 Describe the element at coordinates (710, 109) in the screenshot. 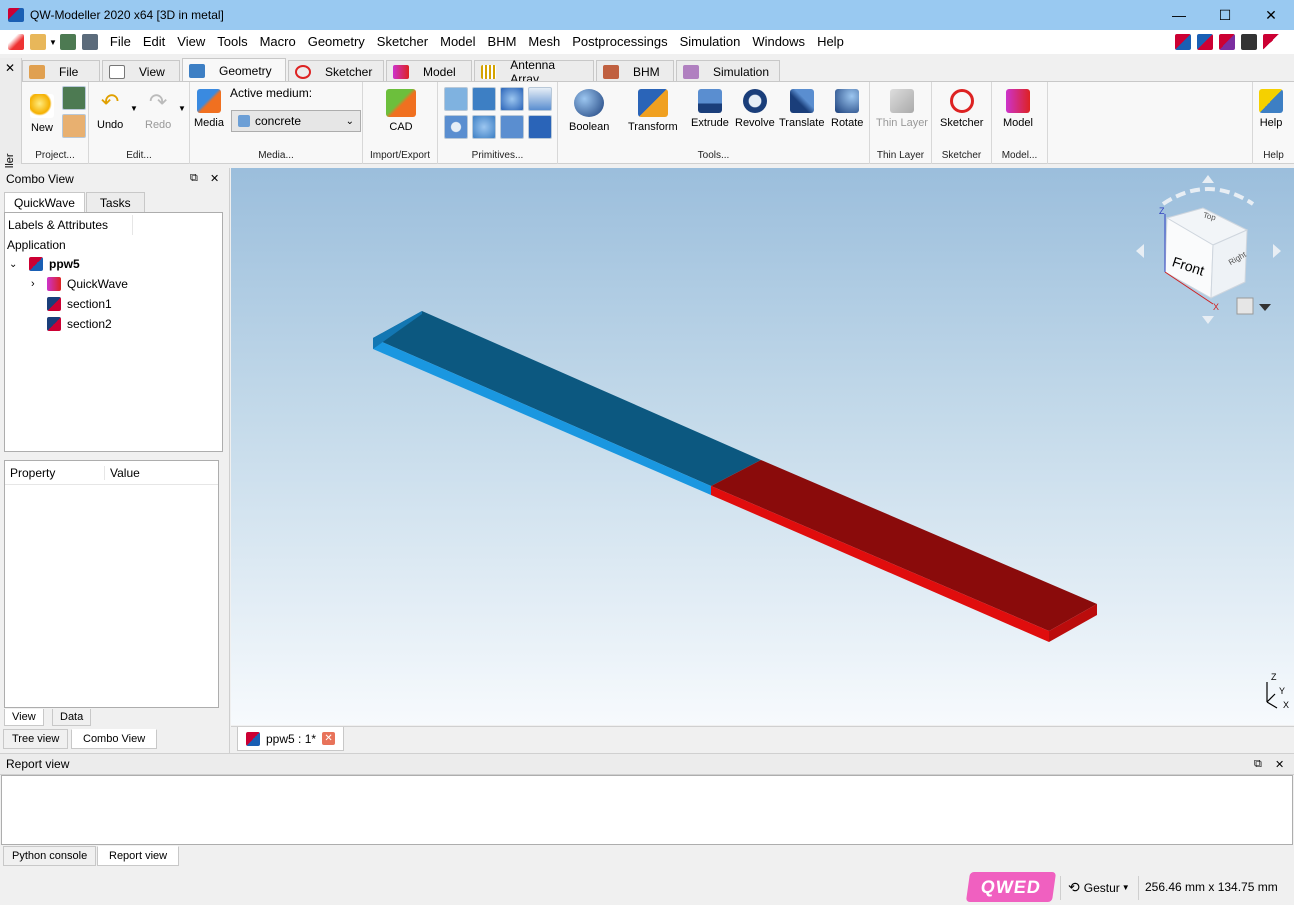

I see `extrude-button: Extrude` at that location.